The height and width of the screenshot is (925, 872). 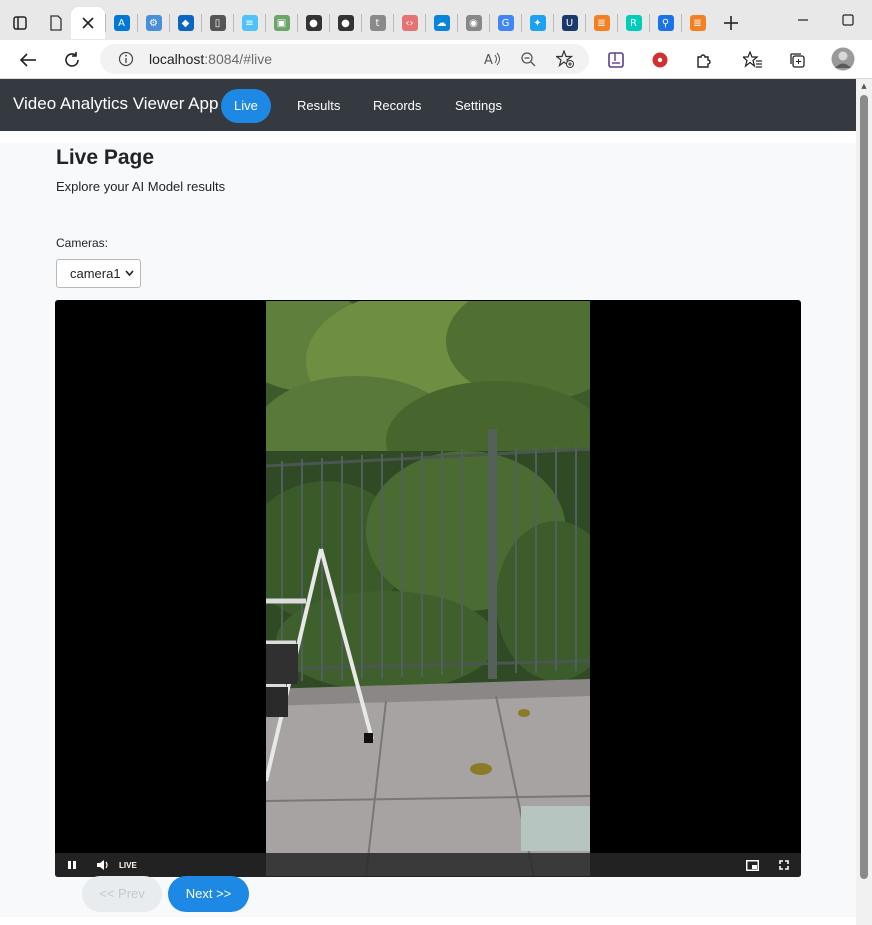 What do you see at coordinates (141, 186) in the screenshot?
I see `page-subtitle: Explore your AI Model results` at bounding box center [141, 186].